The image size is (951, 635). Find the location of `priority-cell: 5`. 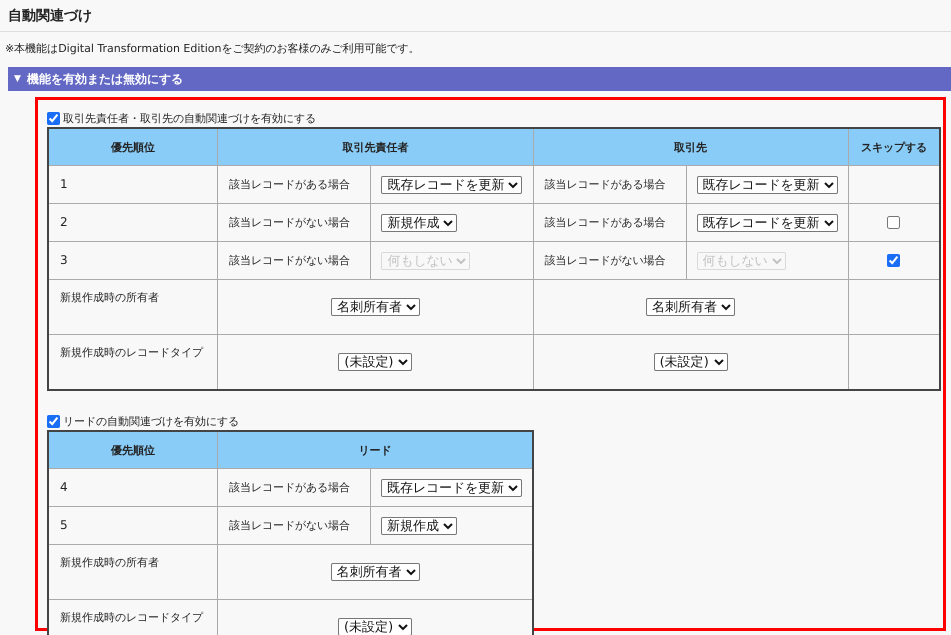

priority-cell: 5 is located at coordinates (133, 525).